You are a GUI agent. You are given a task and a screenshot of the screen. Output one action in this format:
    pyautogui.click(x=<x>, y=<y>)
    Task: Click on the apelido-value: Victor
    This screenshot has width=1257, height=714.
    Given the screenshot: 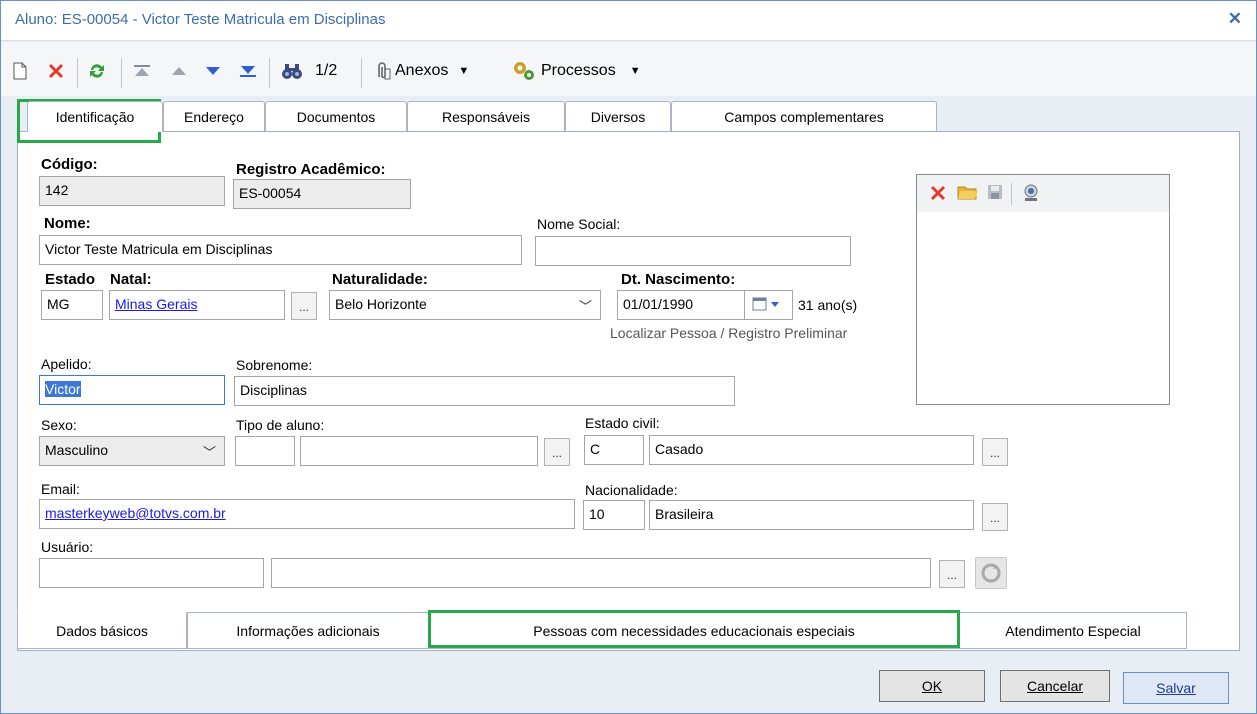 What is the action you would take?
    pyautogui.click(x=63, y=389)
    